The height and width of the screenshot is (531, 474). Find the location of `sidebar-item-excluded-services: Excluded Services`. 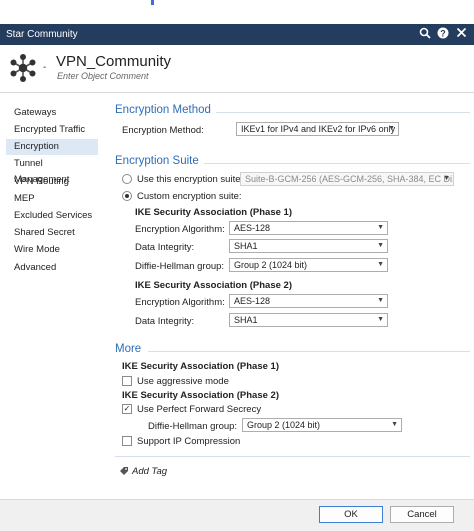

sidebar-item-excluded-services: Excluded Services is located at coordinates (52, 216).